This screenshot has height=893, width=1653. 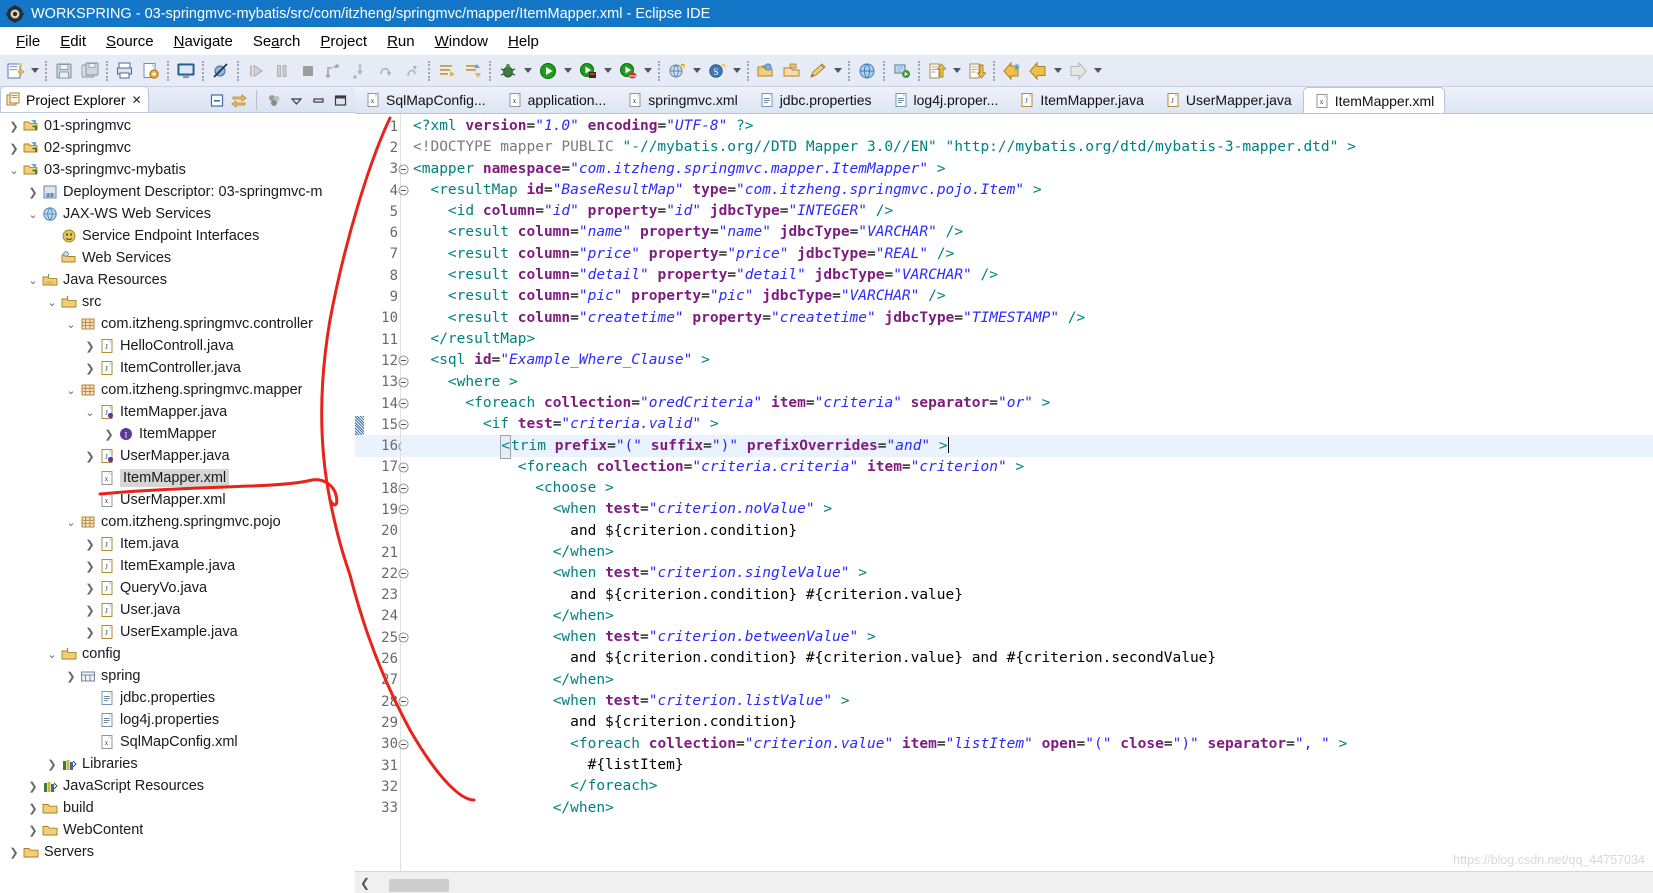 What do you see at coordinates (682, 100) in the screenshot?
I see `editor-tab-springmvc-xml: x springmvc.xml` at bounding box center [682, 100].